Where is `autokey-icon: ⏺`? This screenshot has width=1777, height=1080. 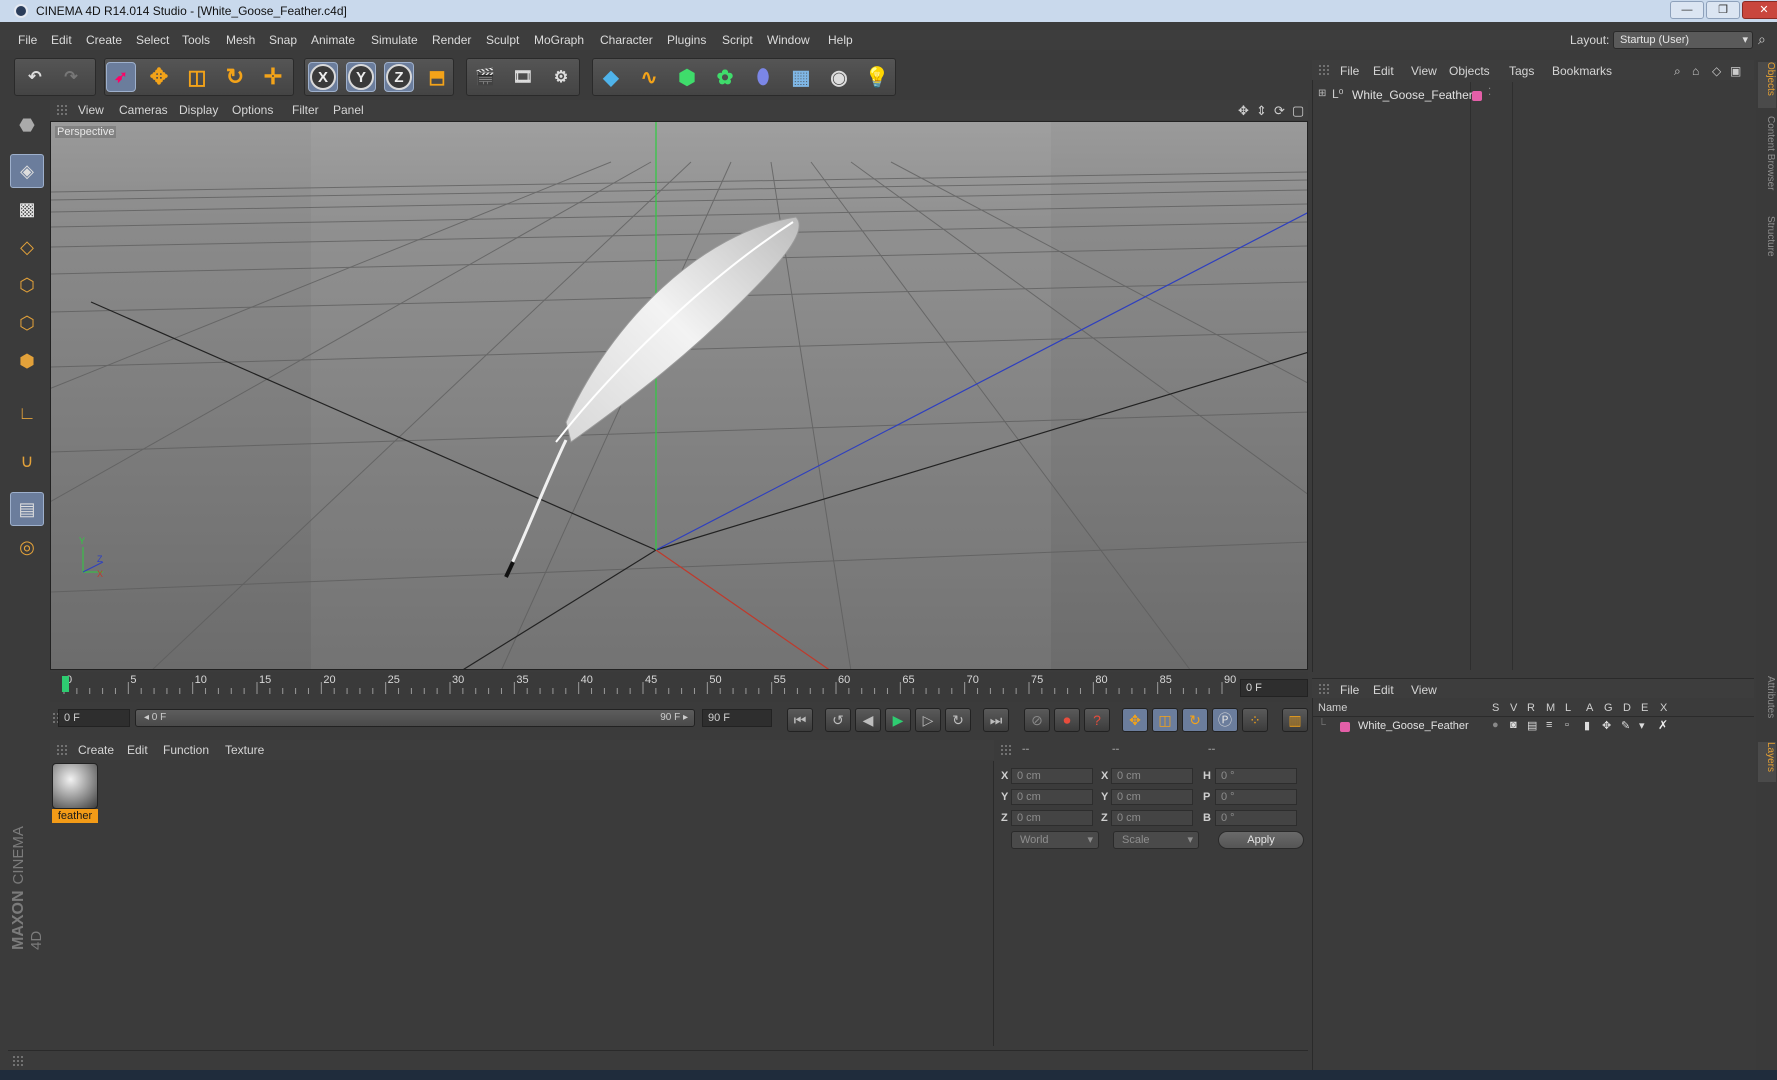 autokey-icon: ⏺ is located at coordinates (1067, 720).